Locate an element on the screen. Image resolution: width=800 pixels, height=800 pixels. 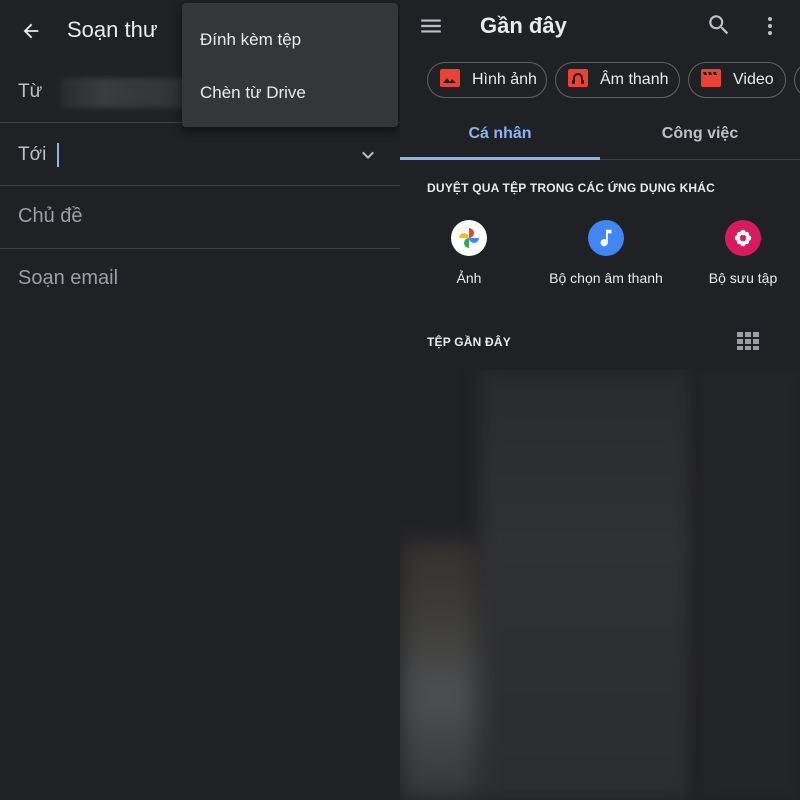
chip-more-partial is located at coordinates (797, 80).